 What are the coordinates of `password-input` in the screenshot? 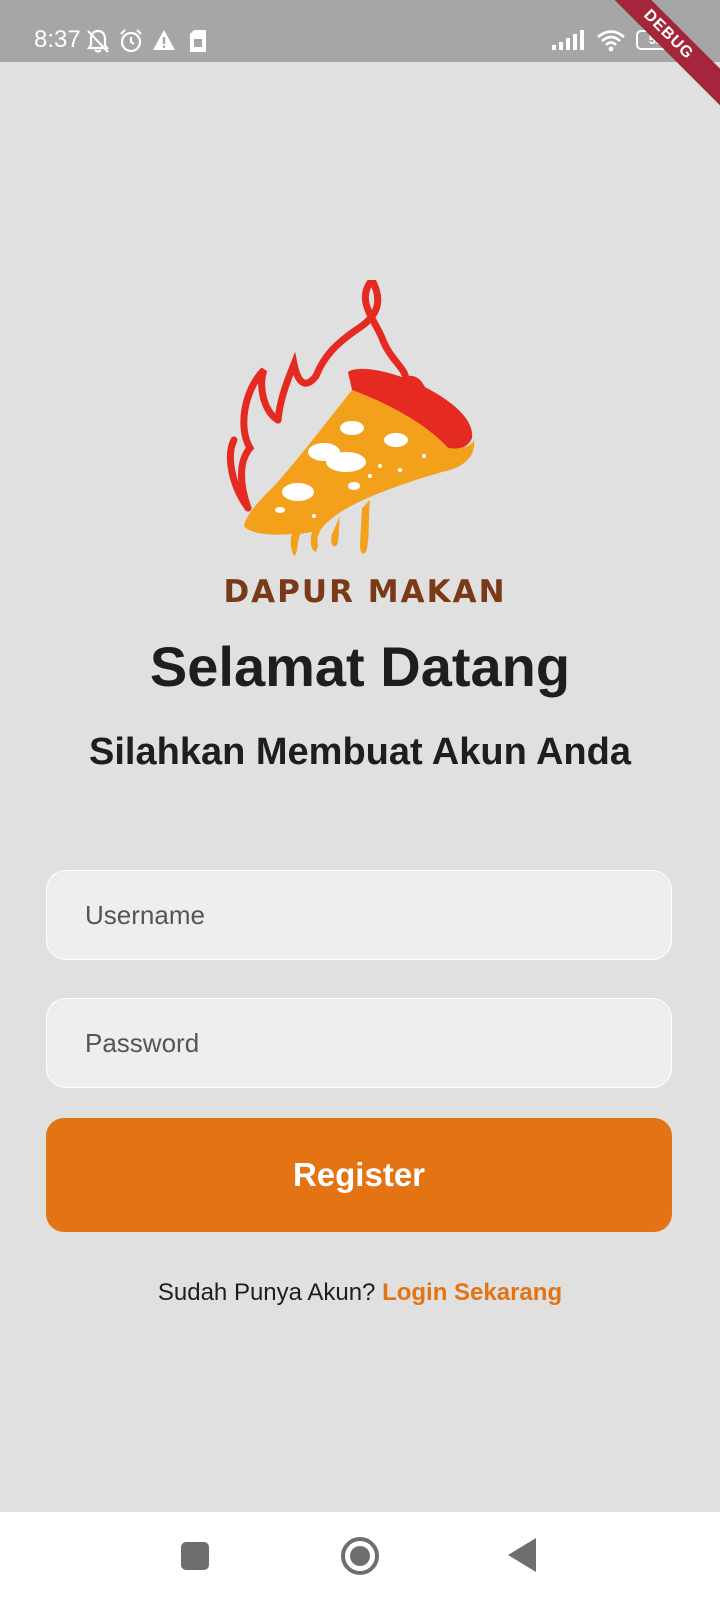 It's located at (359, 1043).